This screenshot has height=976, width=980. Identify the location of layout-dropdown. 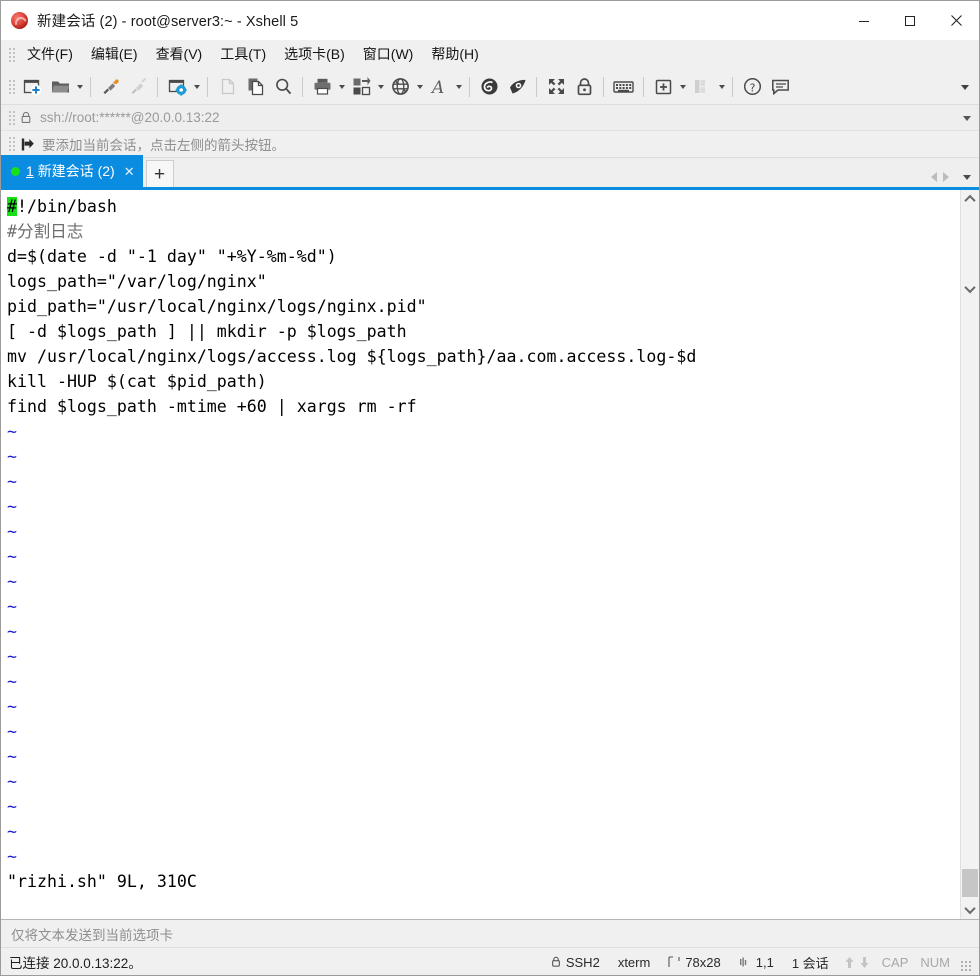
(721, 87).